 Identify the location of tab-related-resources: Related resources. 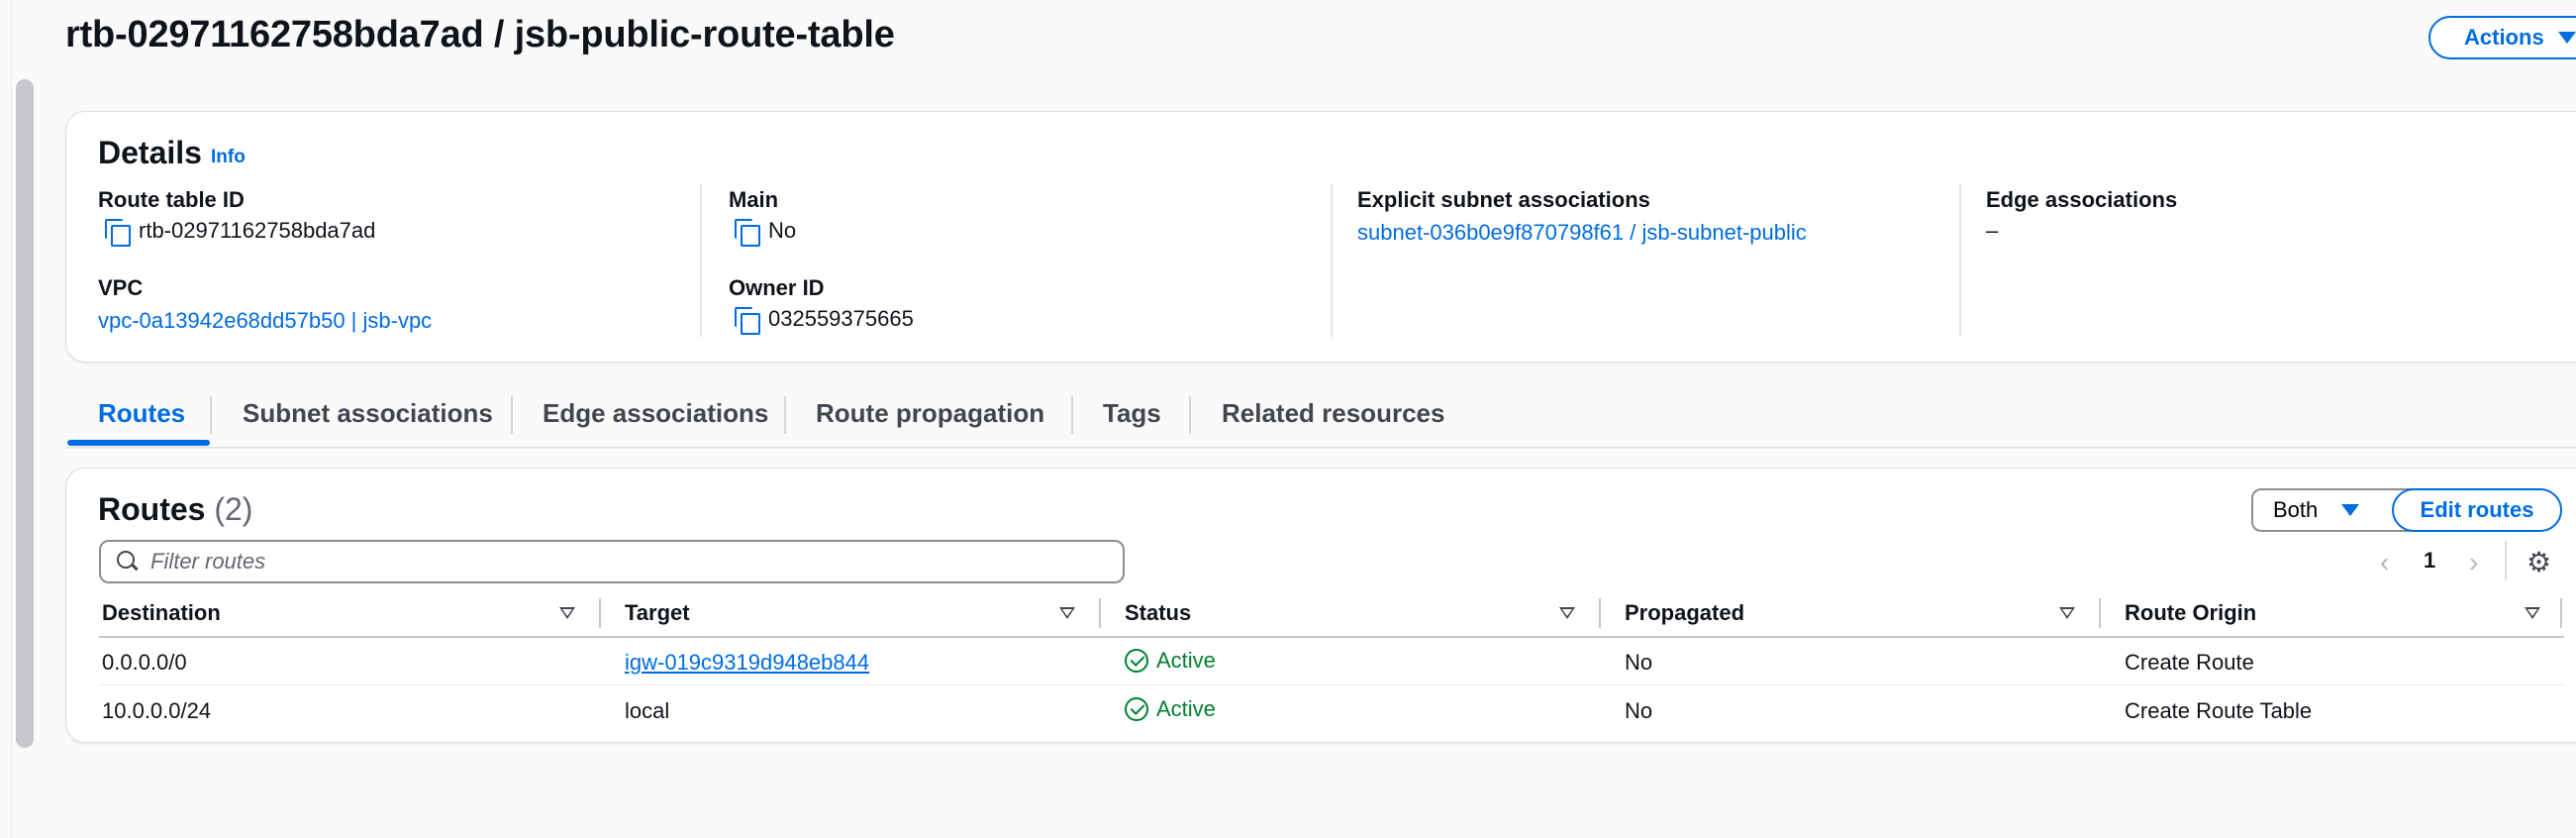
(1333, 413).